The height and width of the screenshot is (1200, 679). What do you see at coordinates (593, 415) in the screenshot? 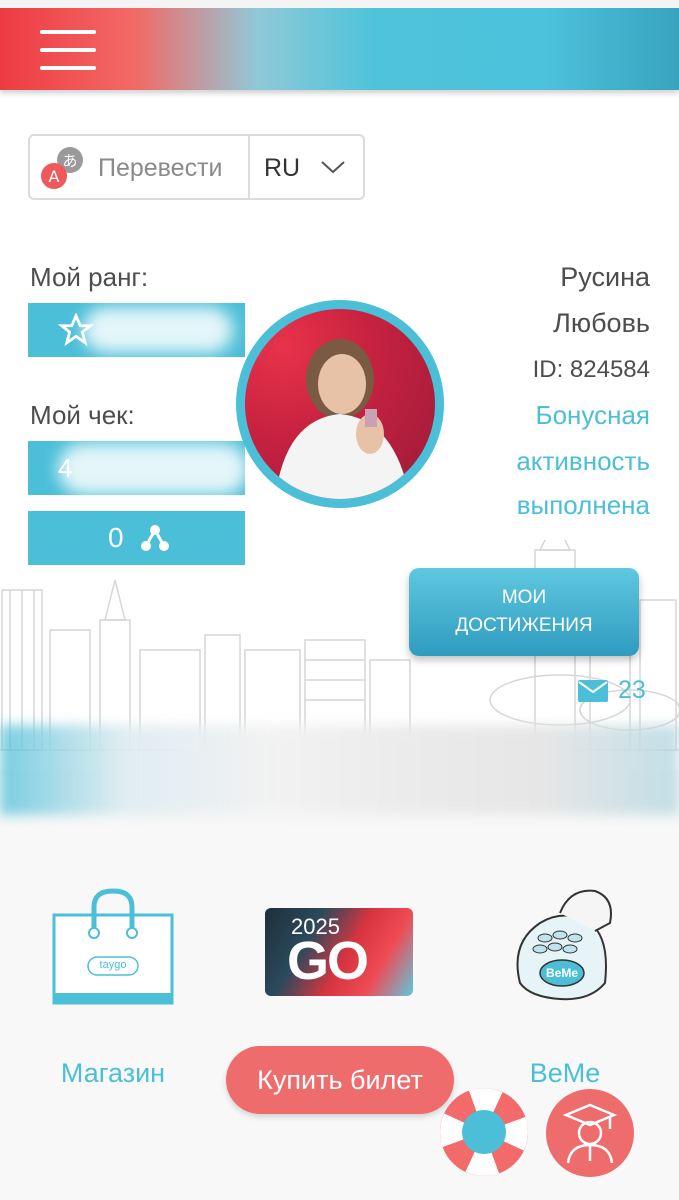
I see `bonus-status-line1: Бонусная` at bounding box center [593, 415].